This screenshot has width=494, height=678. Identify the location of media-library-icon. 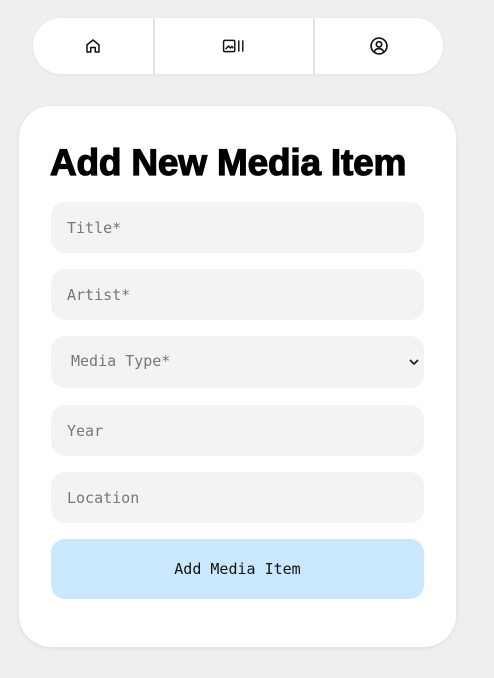
(233, 46).